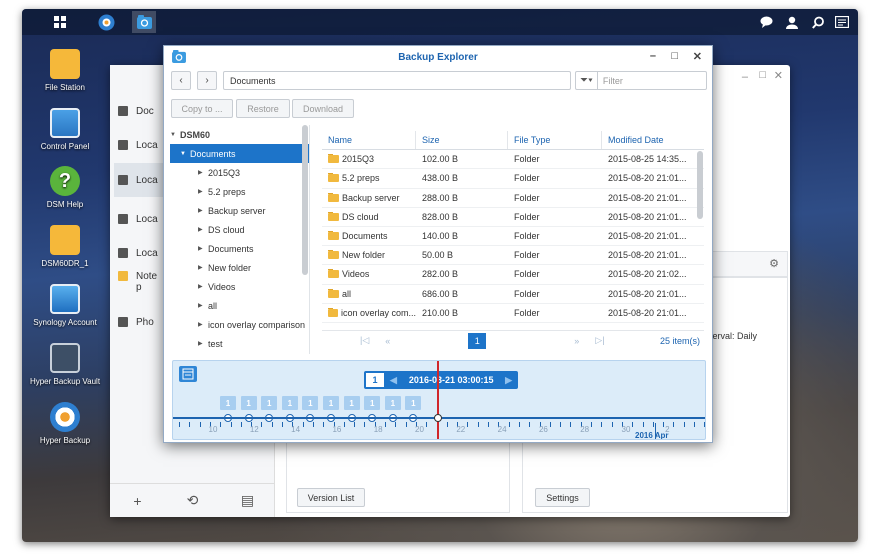 This screenshot has height=560, width=880. I want to click on desktop-icon-synology-account: Synology Account, so click(65, 305).